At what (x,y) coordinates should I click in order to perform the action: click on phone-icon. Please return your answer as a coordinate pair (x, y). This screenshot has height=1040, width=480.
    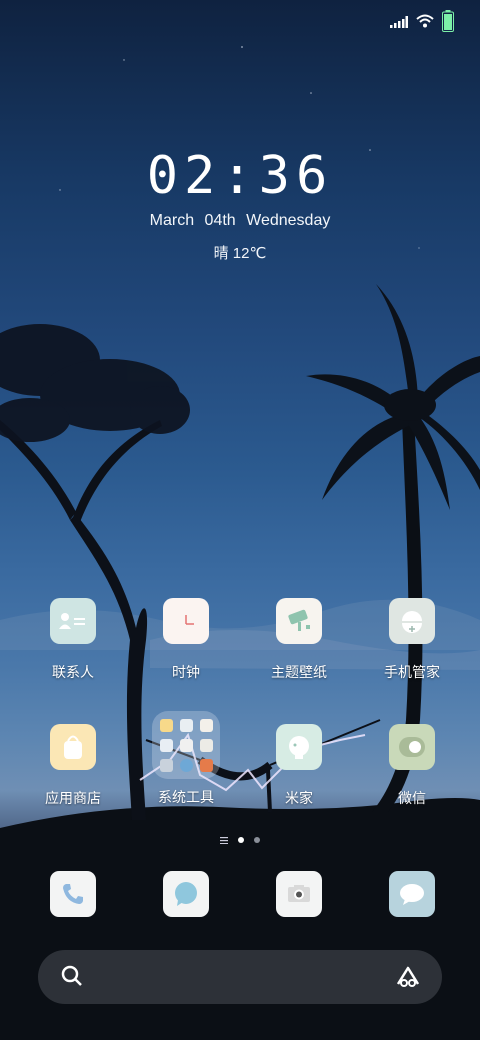
    Looking at the image, I should click on (73, 894).